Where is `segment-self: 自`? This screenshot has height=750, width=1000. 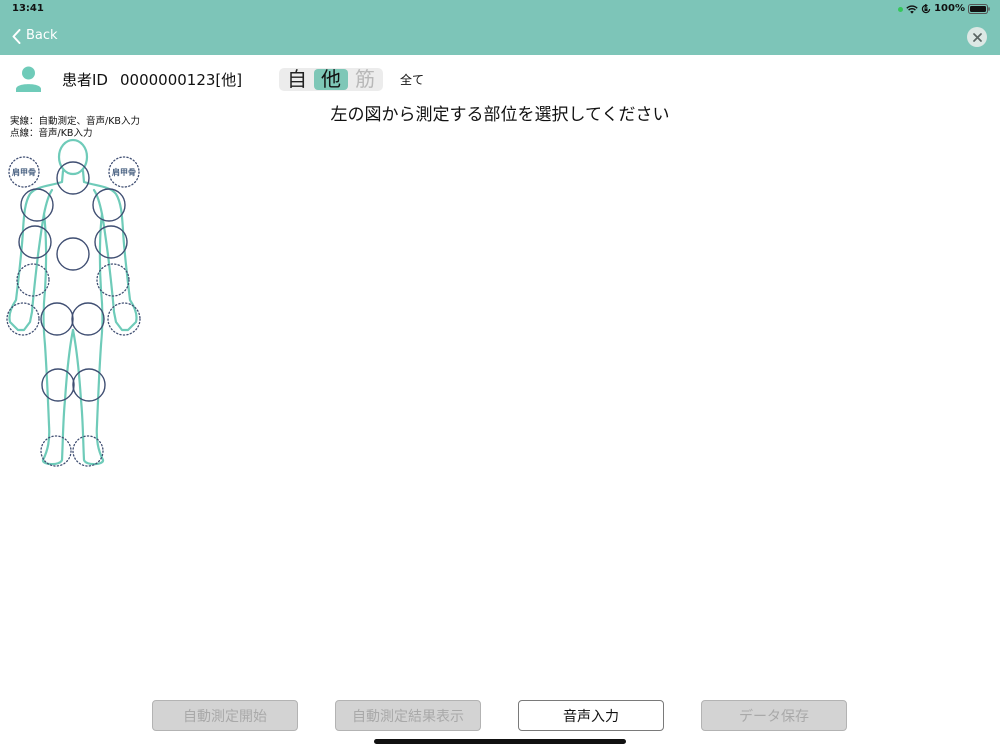
segment-self: 自 is located at coordinates (297, 79).